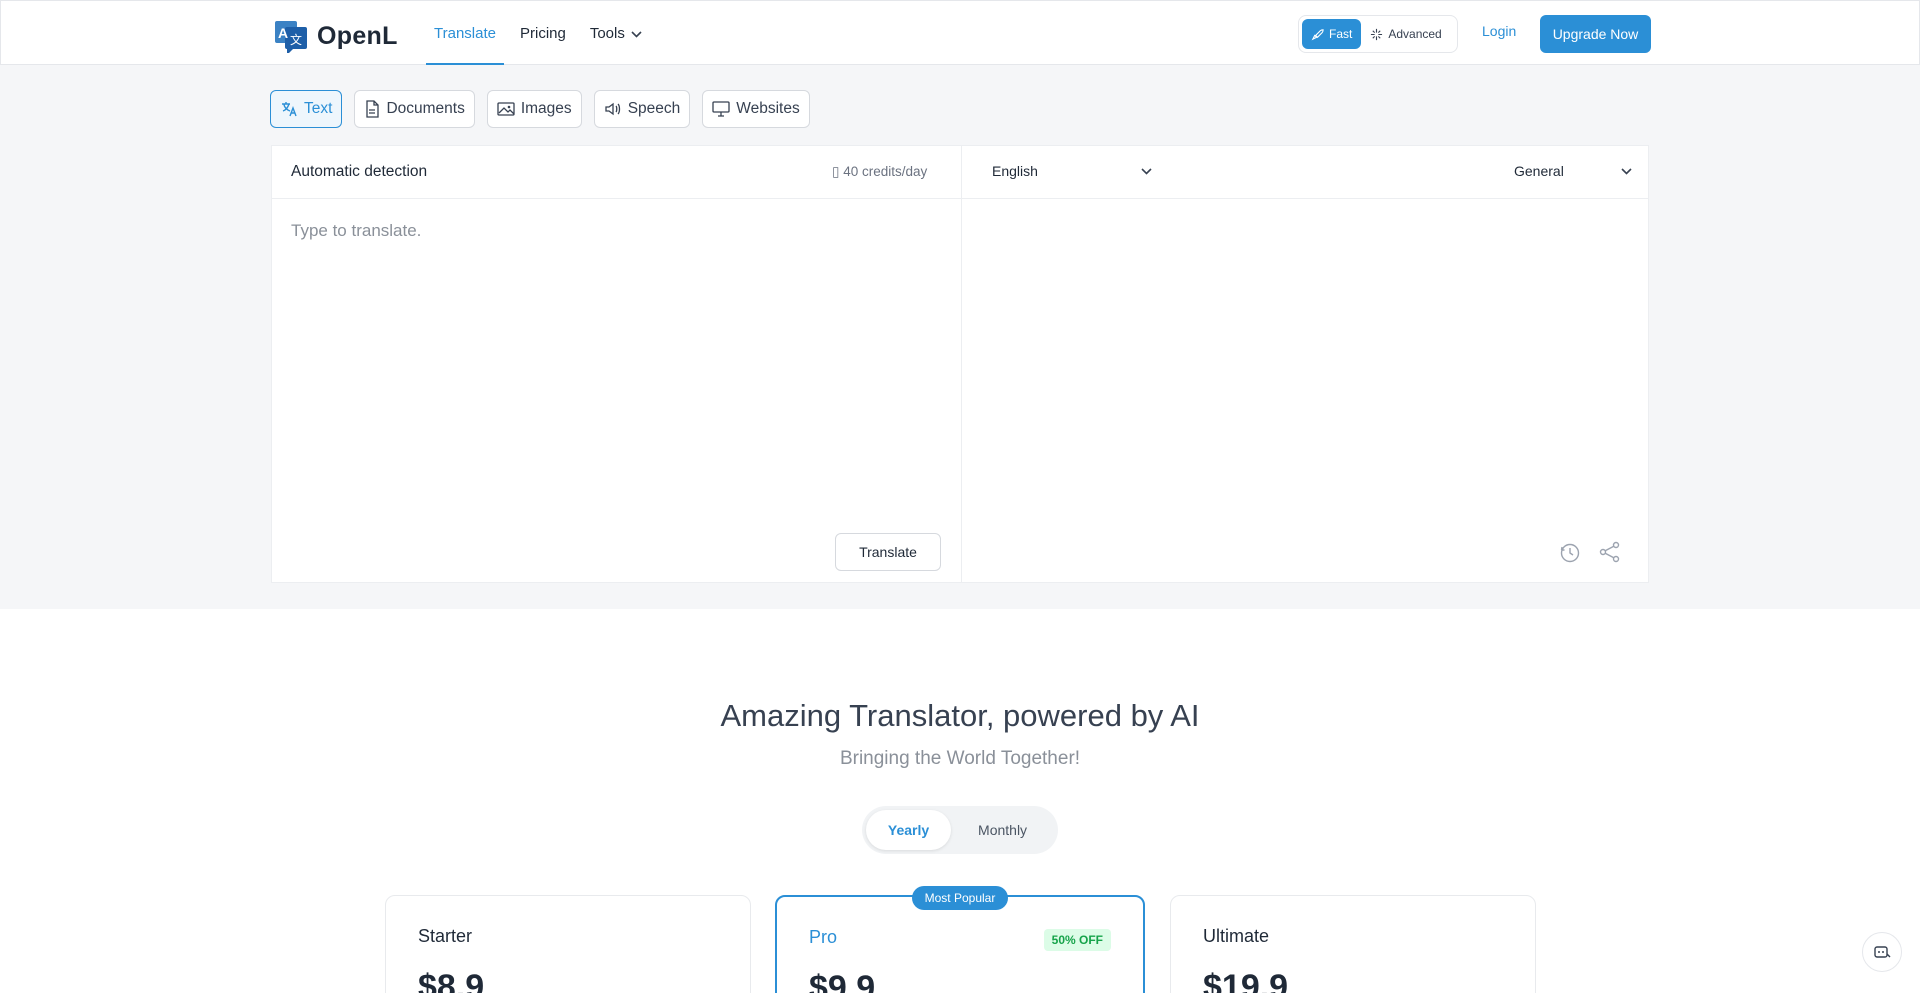 The image size is (1920, 993). I want to click on mode-advanced-button: Advanced, so click(1405, 34).